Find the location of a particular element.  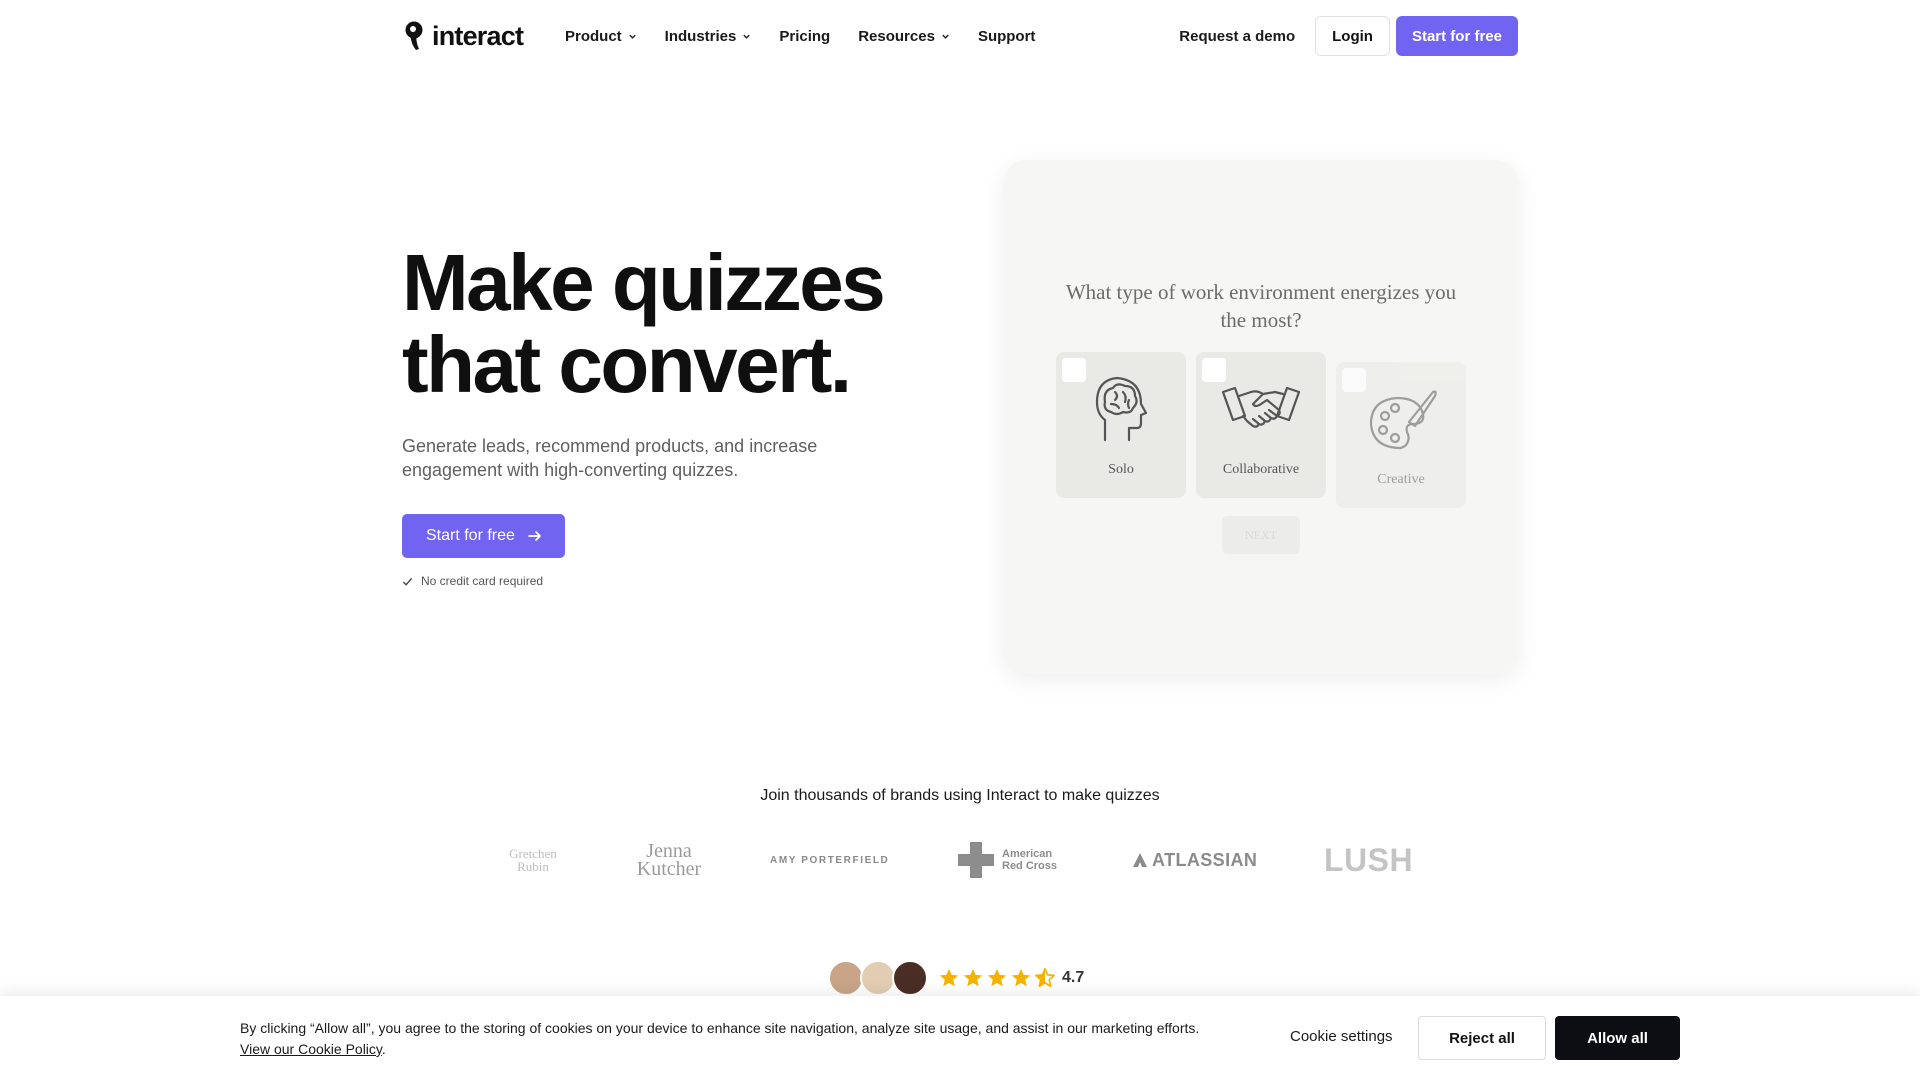

brand-logo-atlassian: ATLASSIAN is located at coordinates (1194, 860).